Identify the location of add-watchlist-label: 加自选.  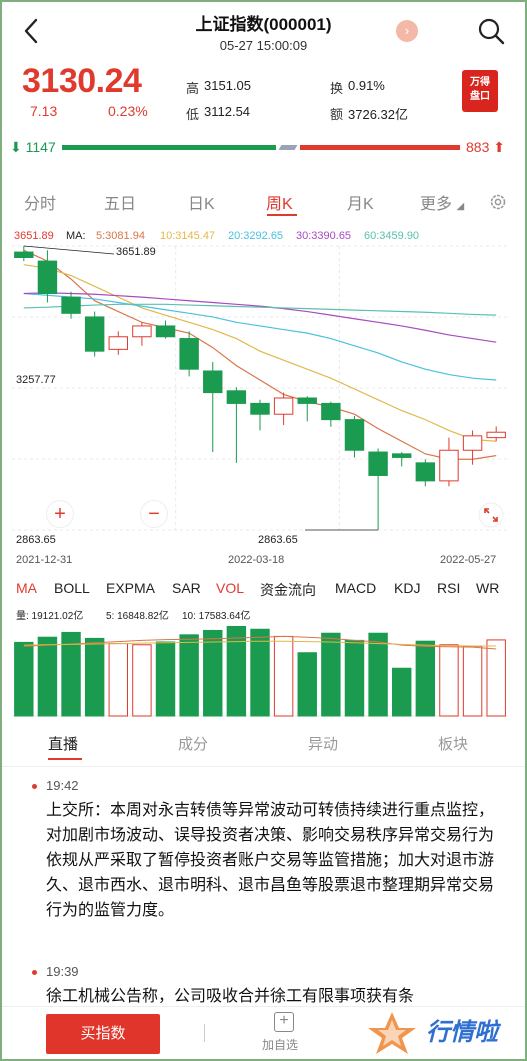
(280, 1044).